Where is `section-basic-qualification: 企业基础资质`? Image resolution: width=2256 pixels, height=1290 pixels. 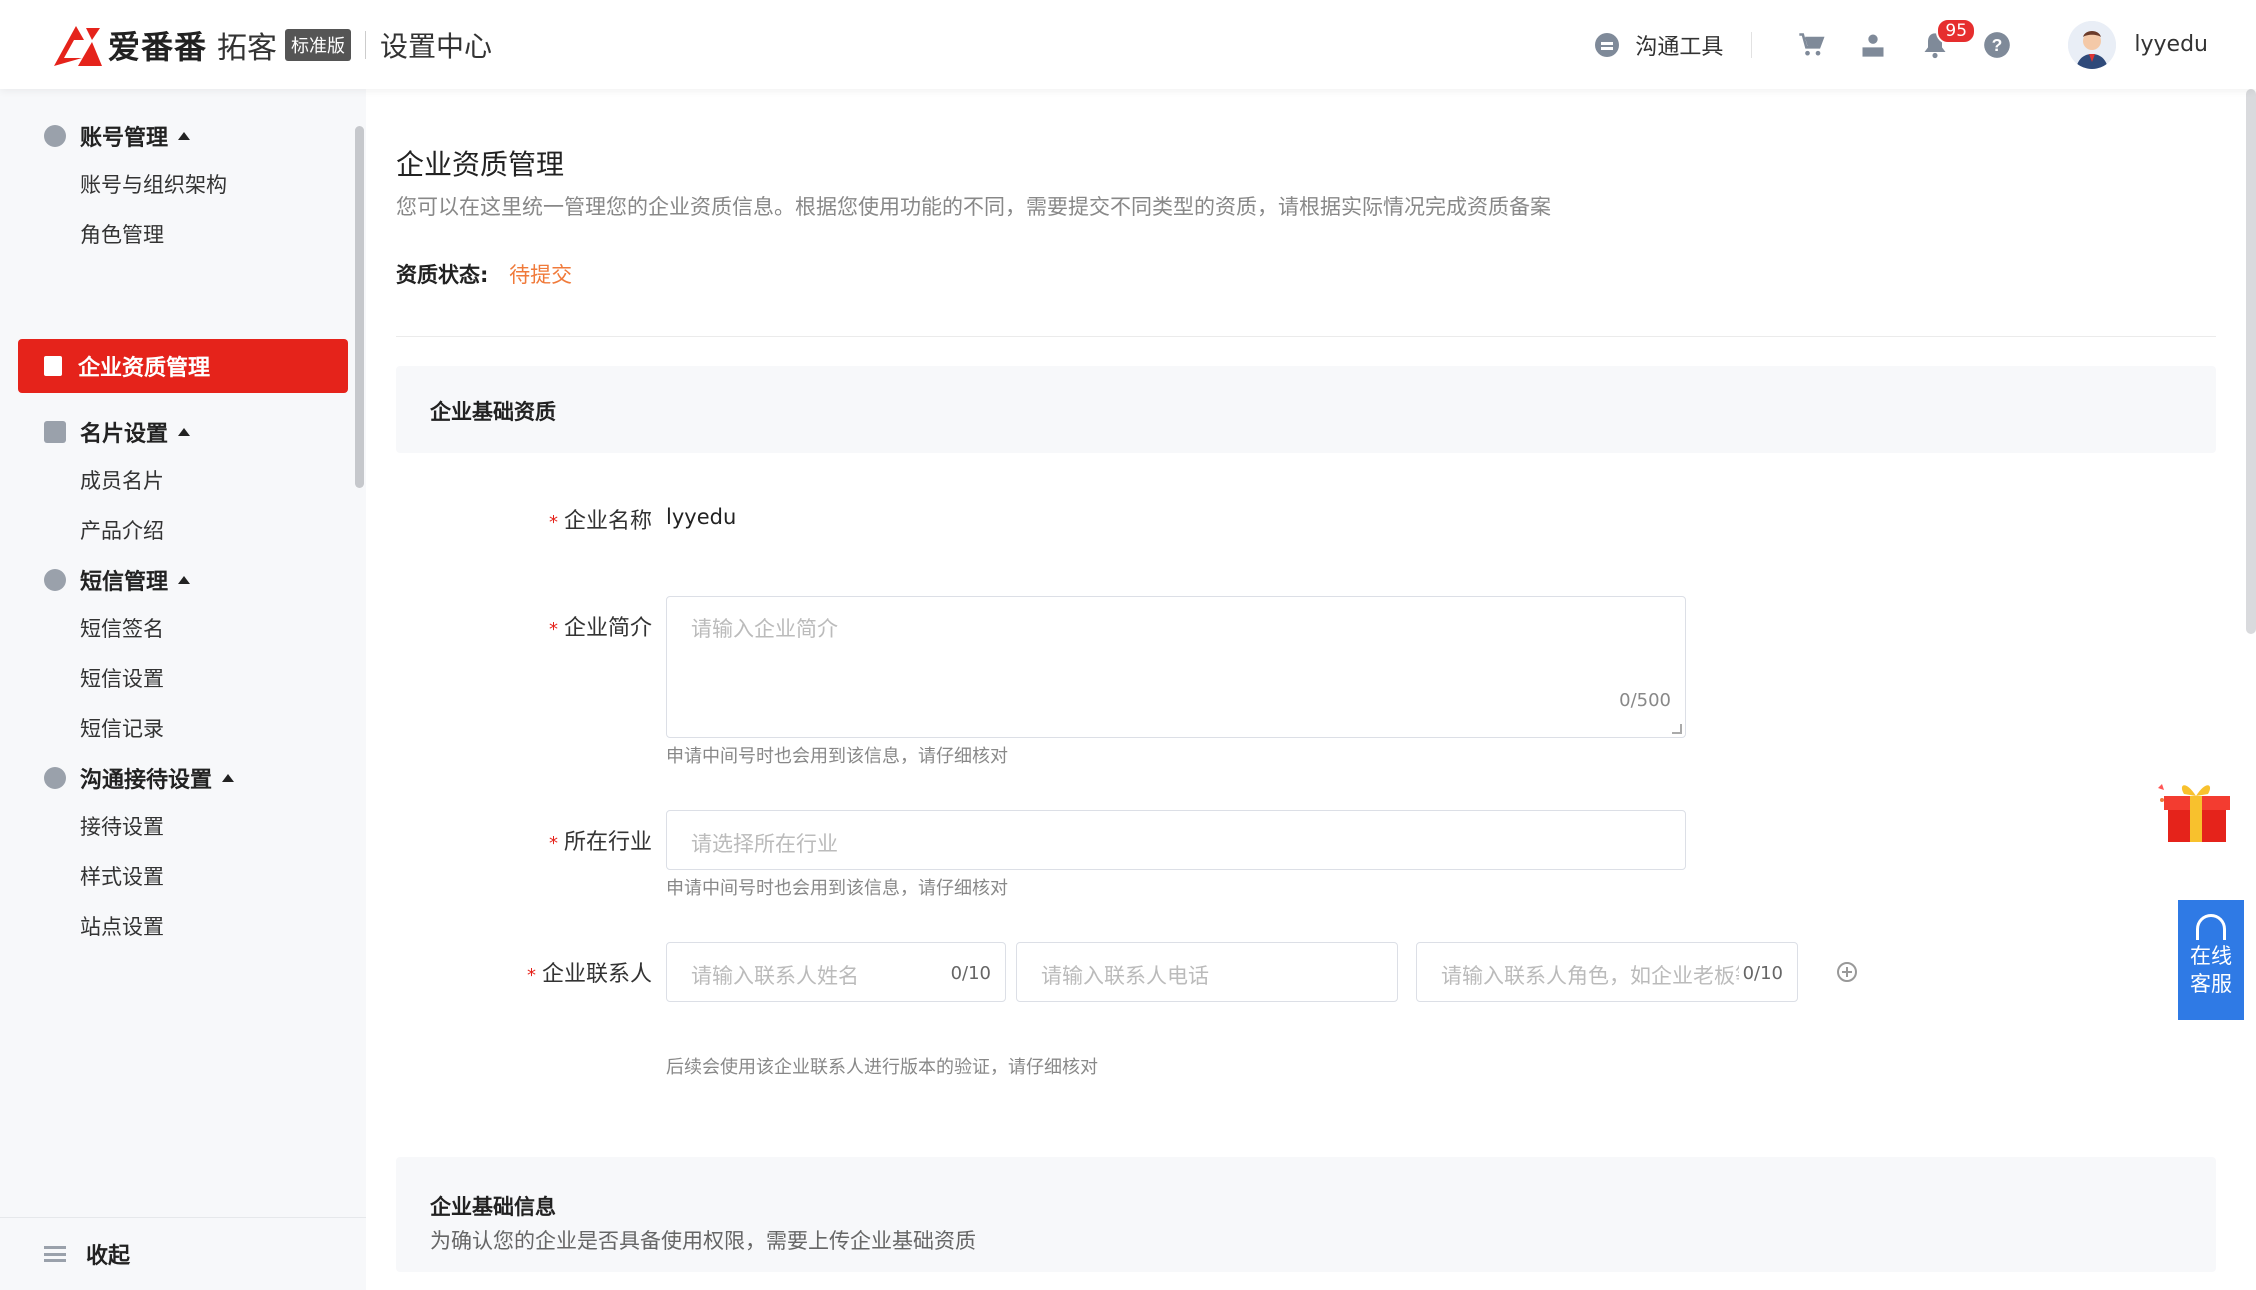
section-basic-qualification: 企业基础资质 is located at coordinates (1306, 409).